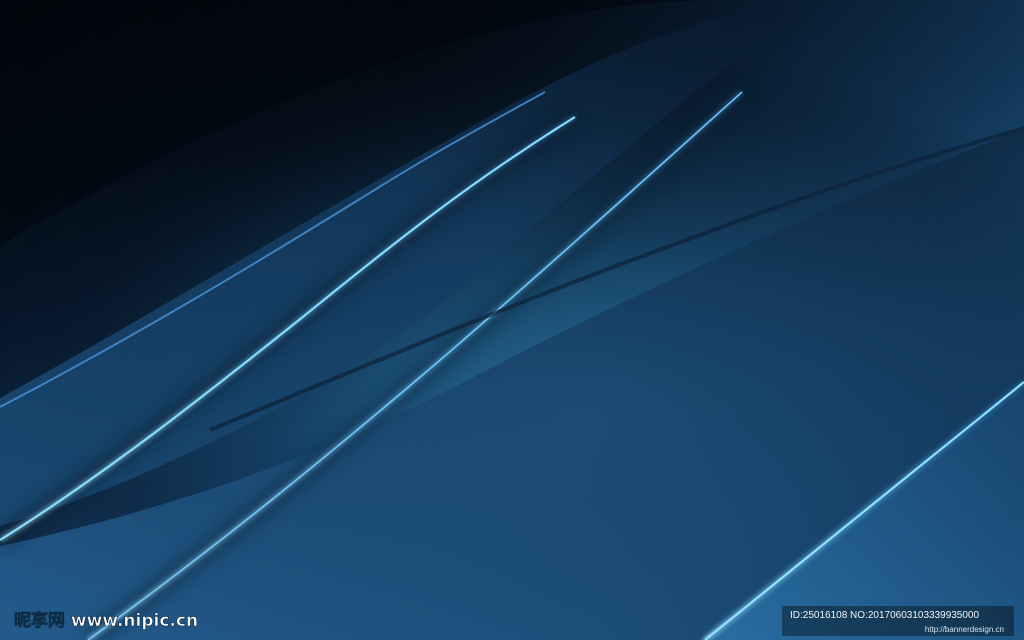  Describe the element at coordinates (964, 629) in the screenshot. I see `source-url-text: http://bannerdesign.cn` at that location.